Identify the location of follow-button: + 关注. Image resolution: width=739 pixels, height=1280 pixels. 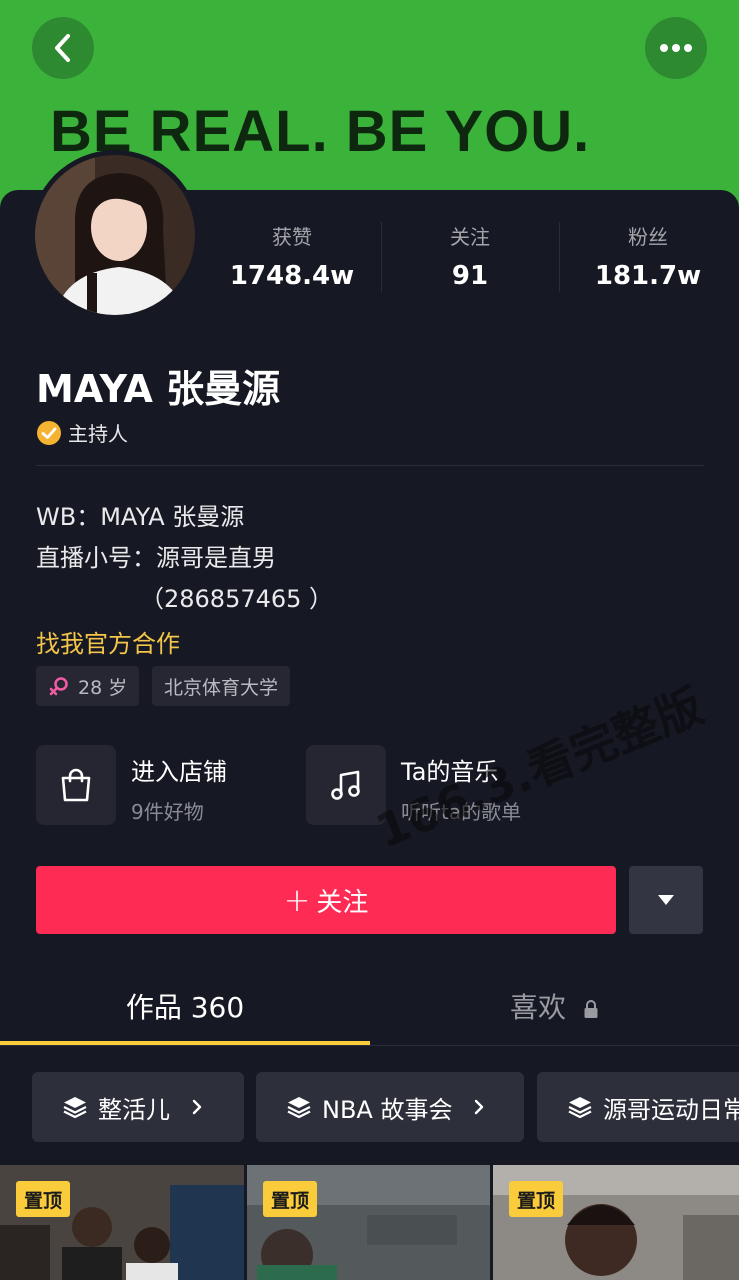
(326, 900).